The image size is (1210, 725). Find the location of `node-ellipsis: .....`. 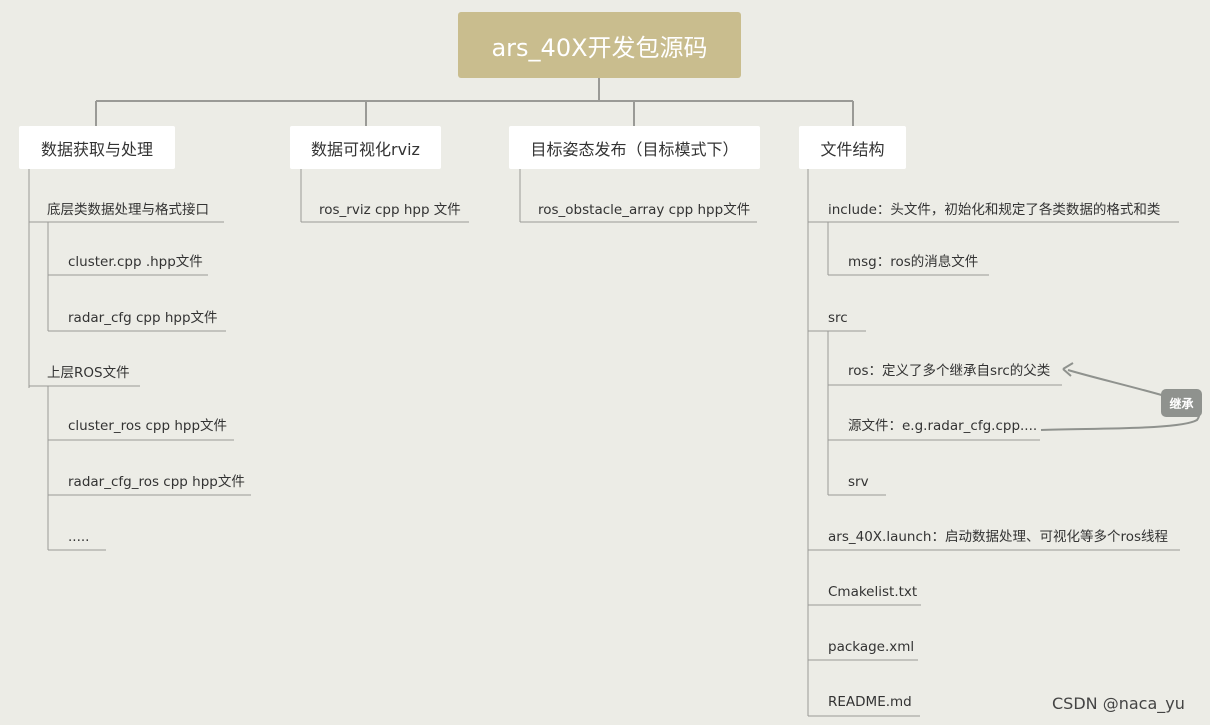

node-ellipsis: ..... is located at coordinates (78, 537).